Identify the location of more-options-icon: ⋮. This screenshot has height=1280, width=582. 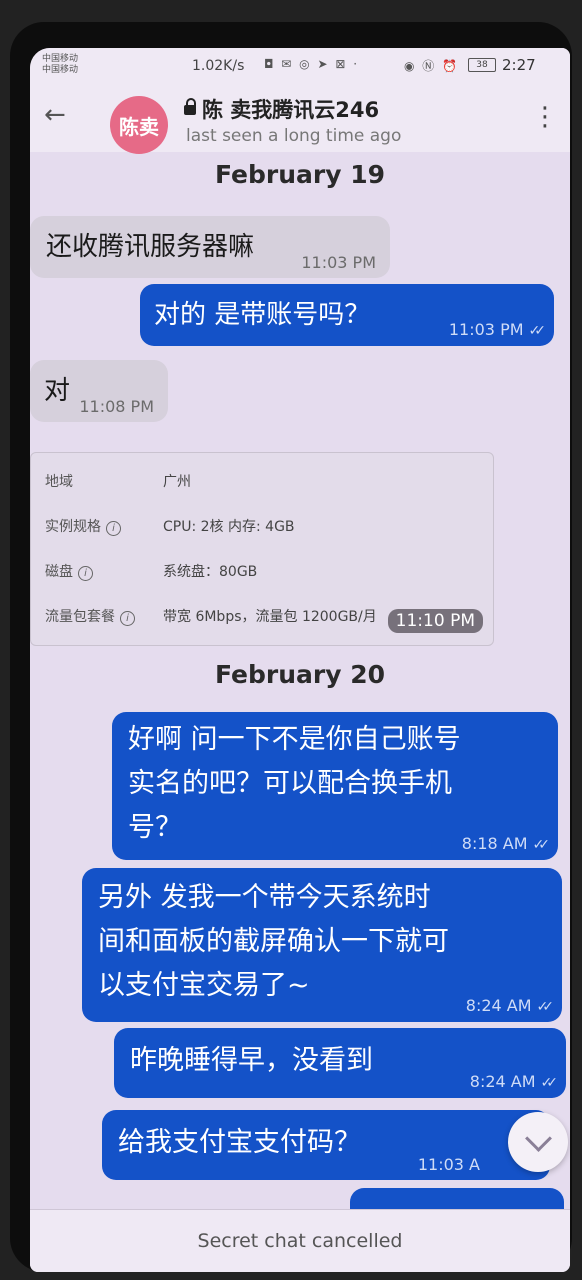
(545, 117).